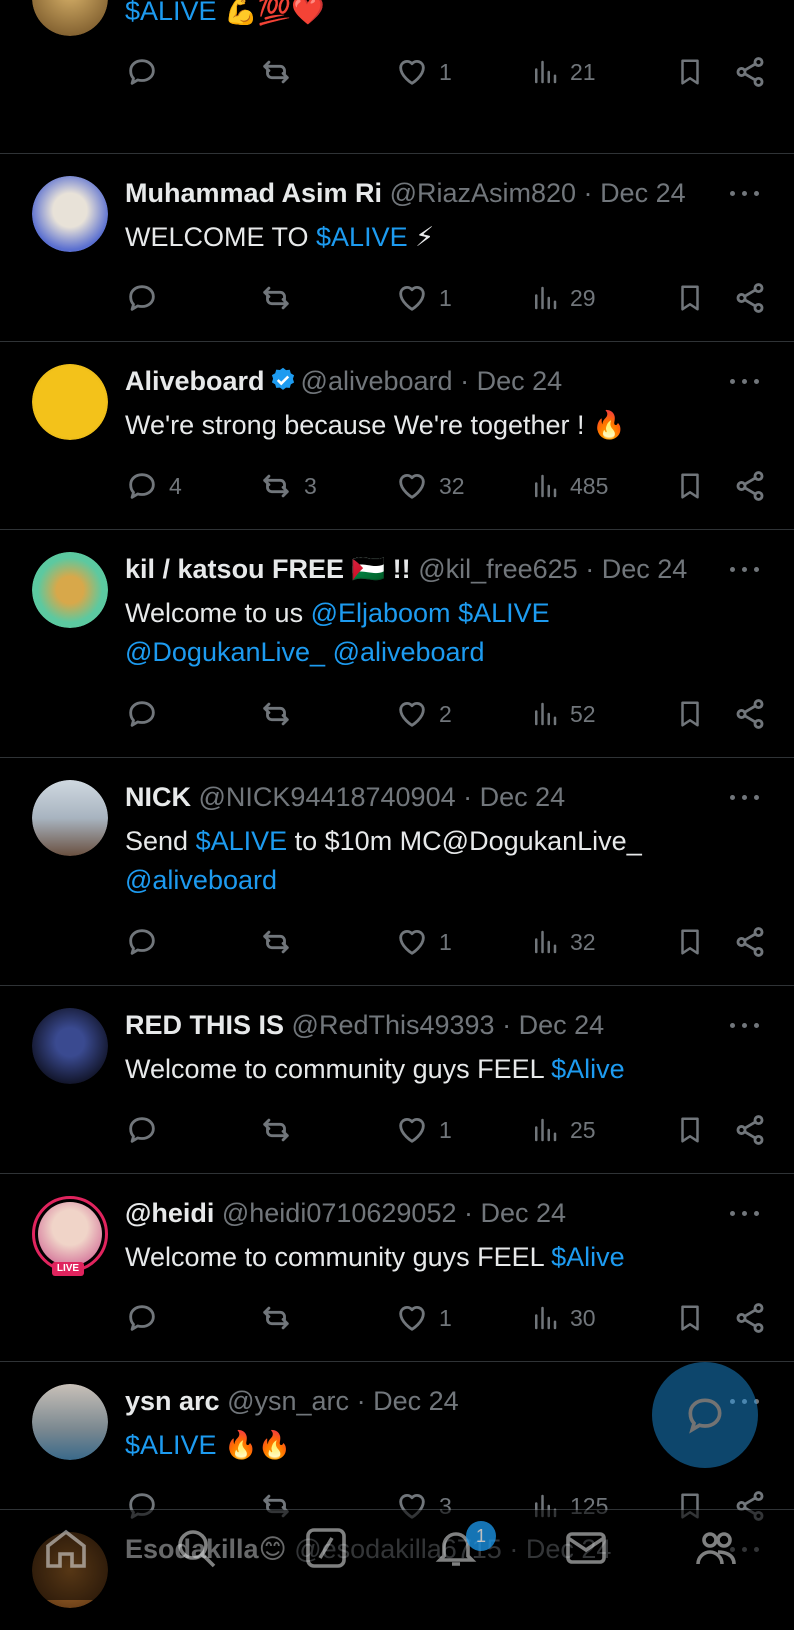  I want to click on like-button: 2, so click(423, 714).